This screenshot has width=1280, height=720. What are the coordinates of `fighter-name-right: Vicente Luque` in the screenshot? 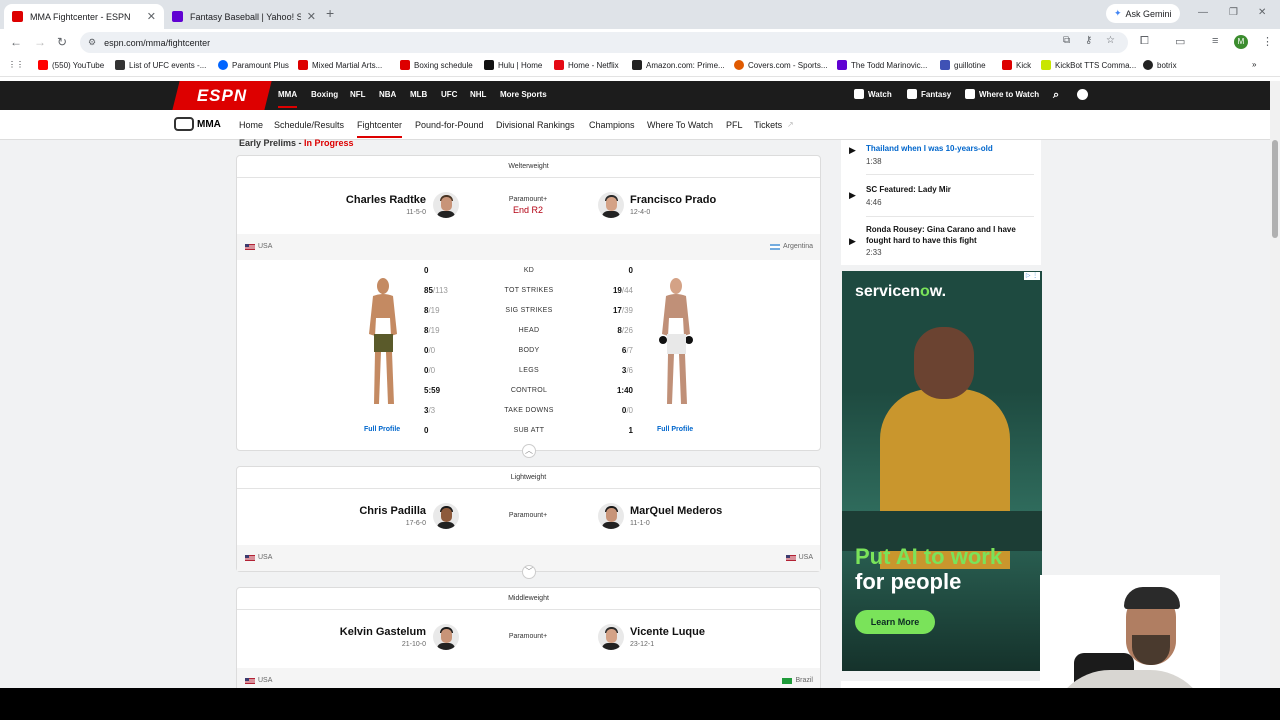 It's located at (667, 632).